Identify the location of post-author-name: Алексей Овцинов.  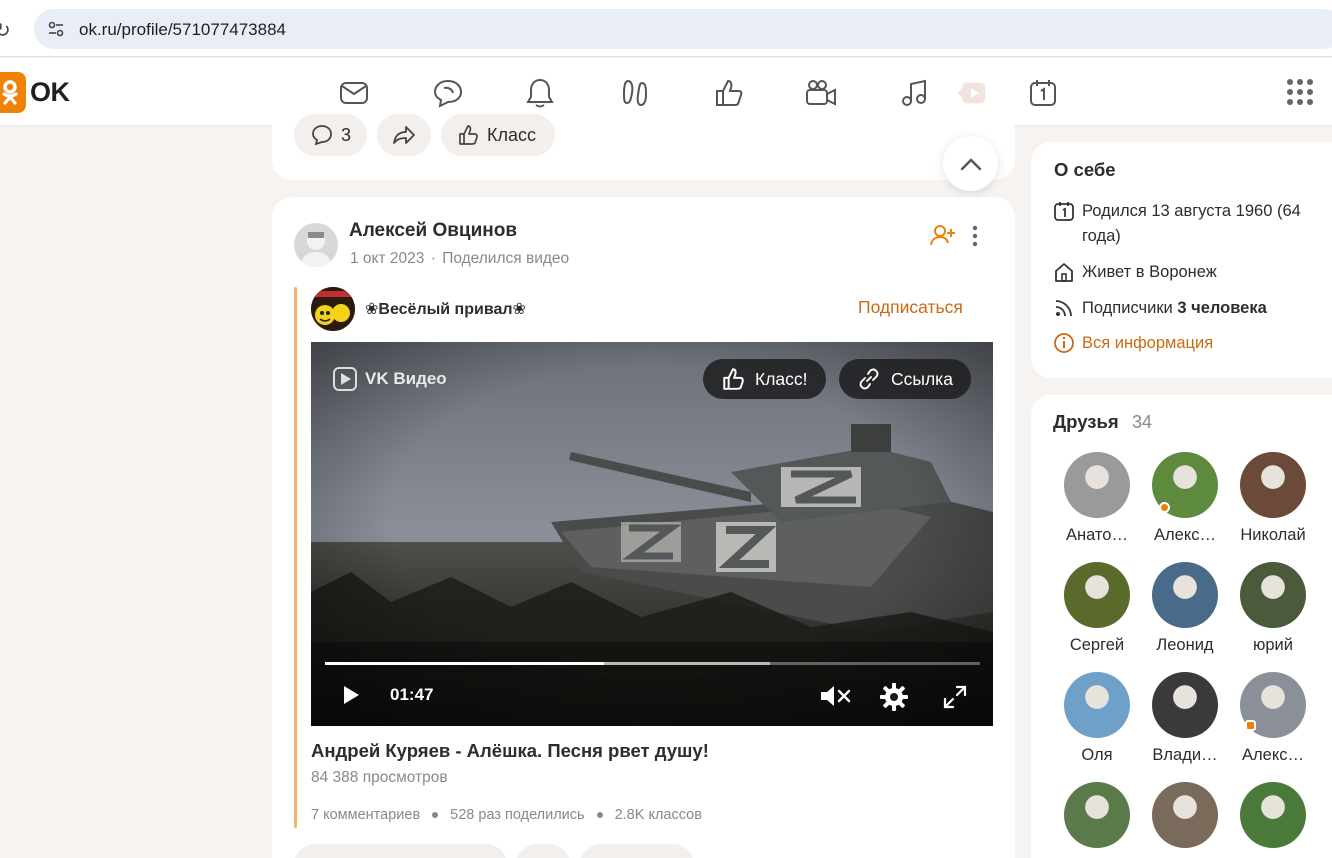
(433, 231).